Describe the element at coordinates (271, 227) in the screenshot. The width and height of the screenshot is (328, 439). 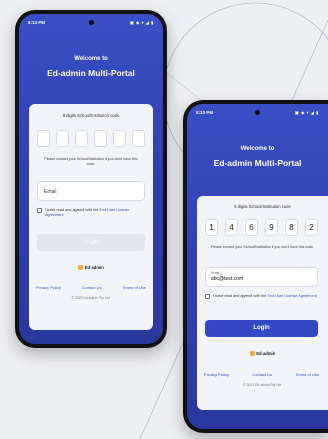
I see `code-digit-4: 9` at that location.